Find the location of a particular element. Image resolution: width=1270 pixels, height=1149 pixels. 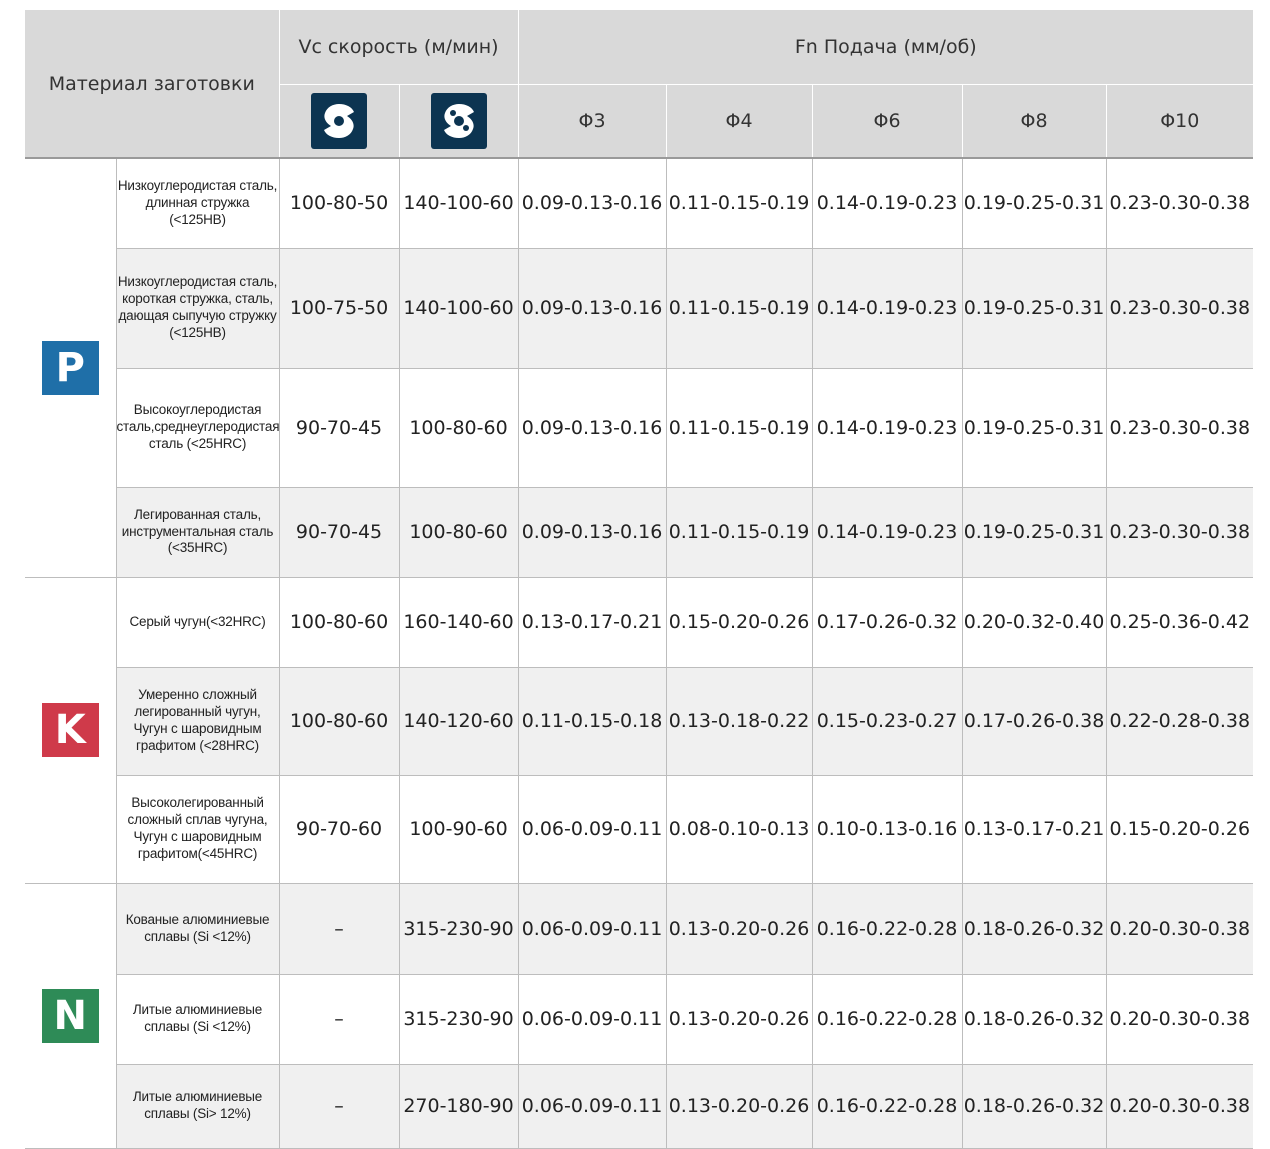

insert-solid-header is located at coordinates (339, 121).